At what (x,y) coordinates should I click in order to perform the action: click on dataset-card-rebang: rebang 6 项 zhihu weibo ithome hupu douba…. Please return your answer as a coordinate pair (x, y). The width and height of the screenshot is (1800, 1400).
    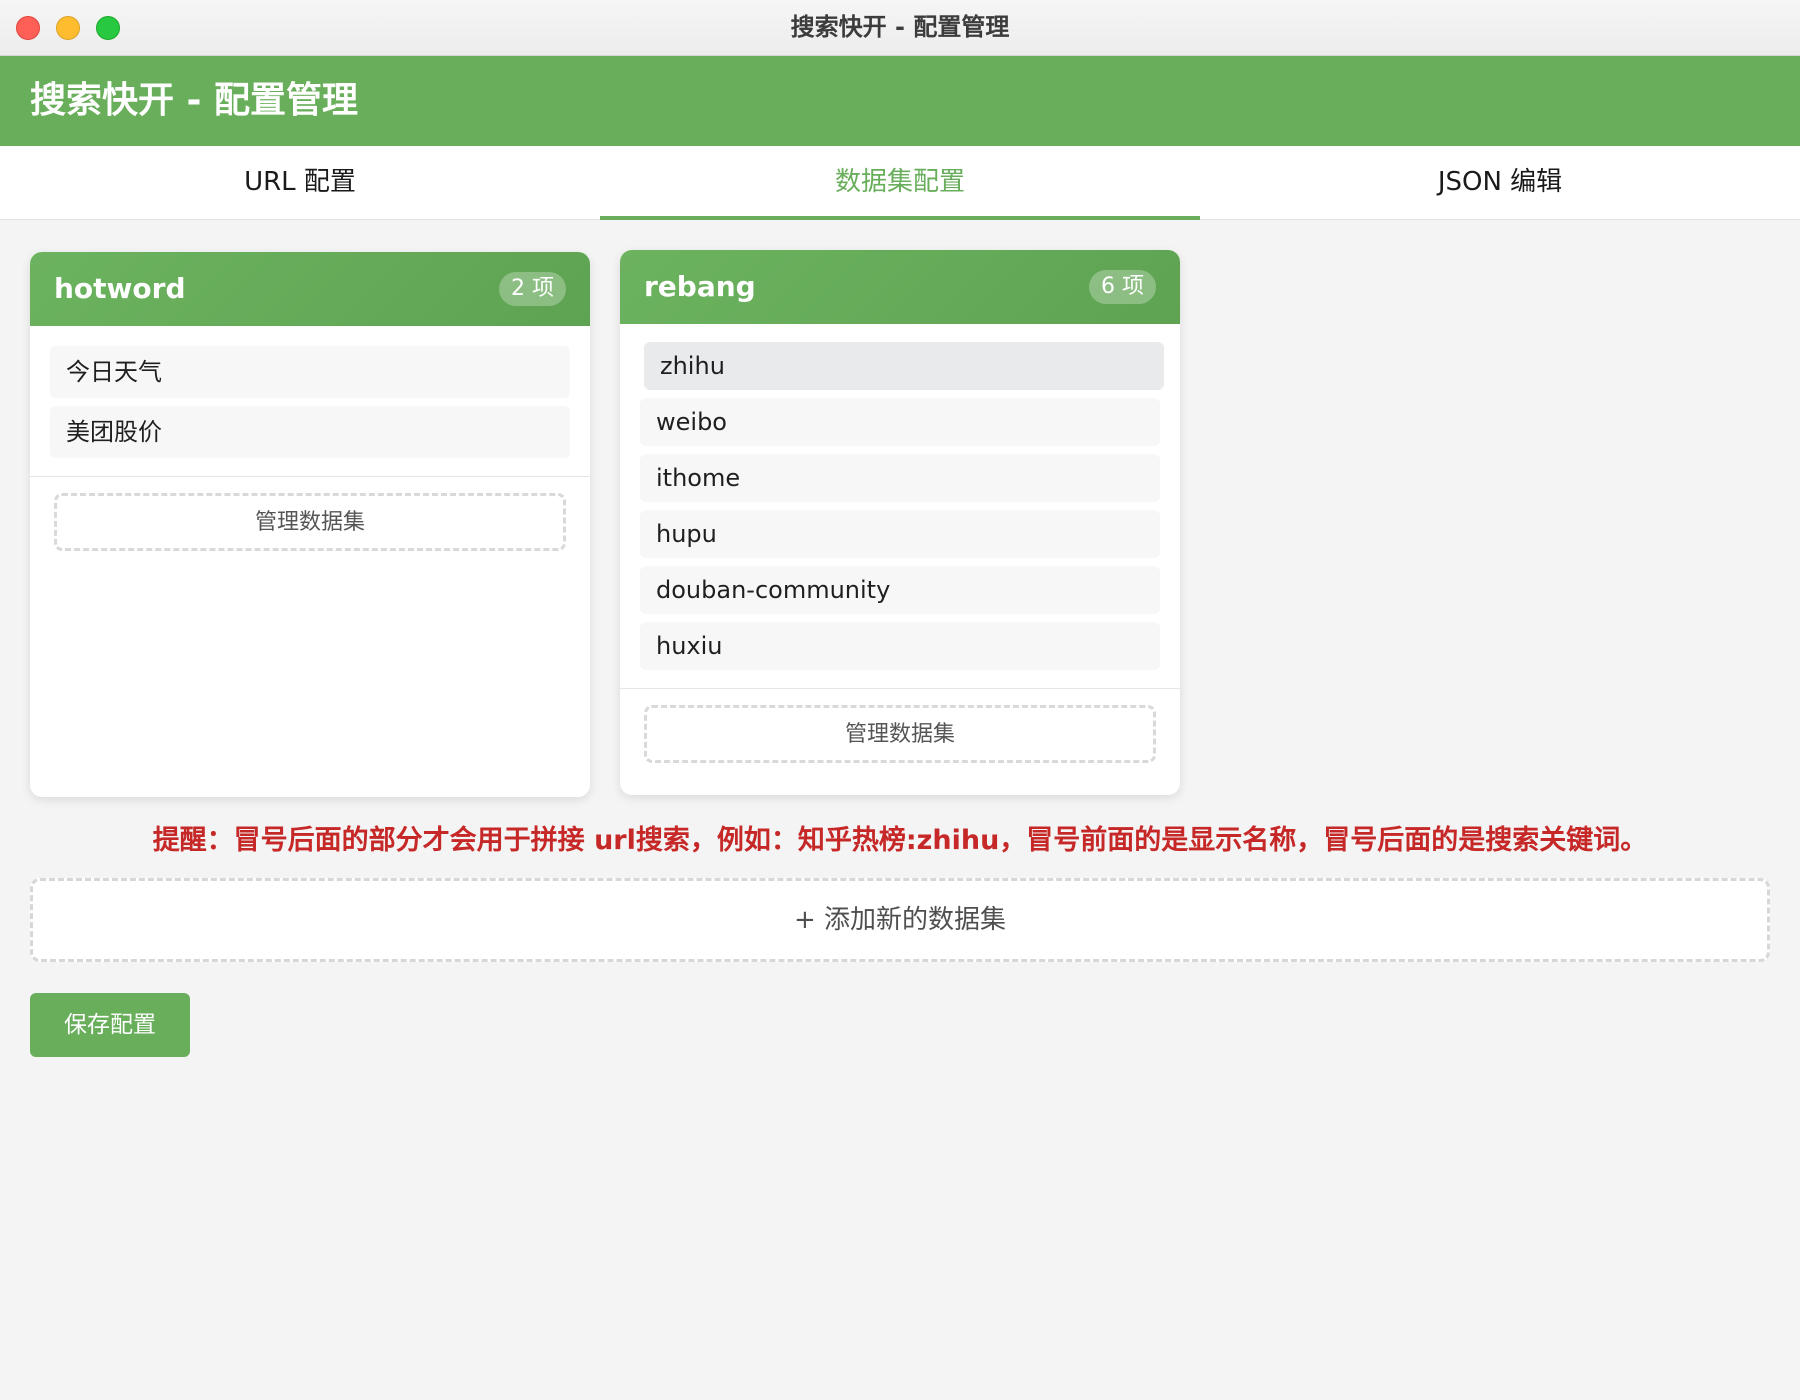
    Looking at the image, I should click on (900, 522).